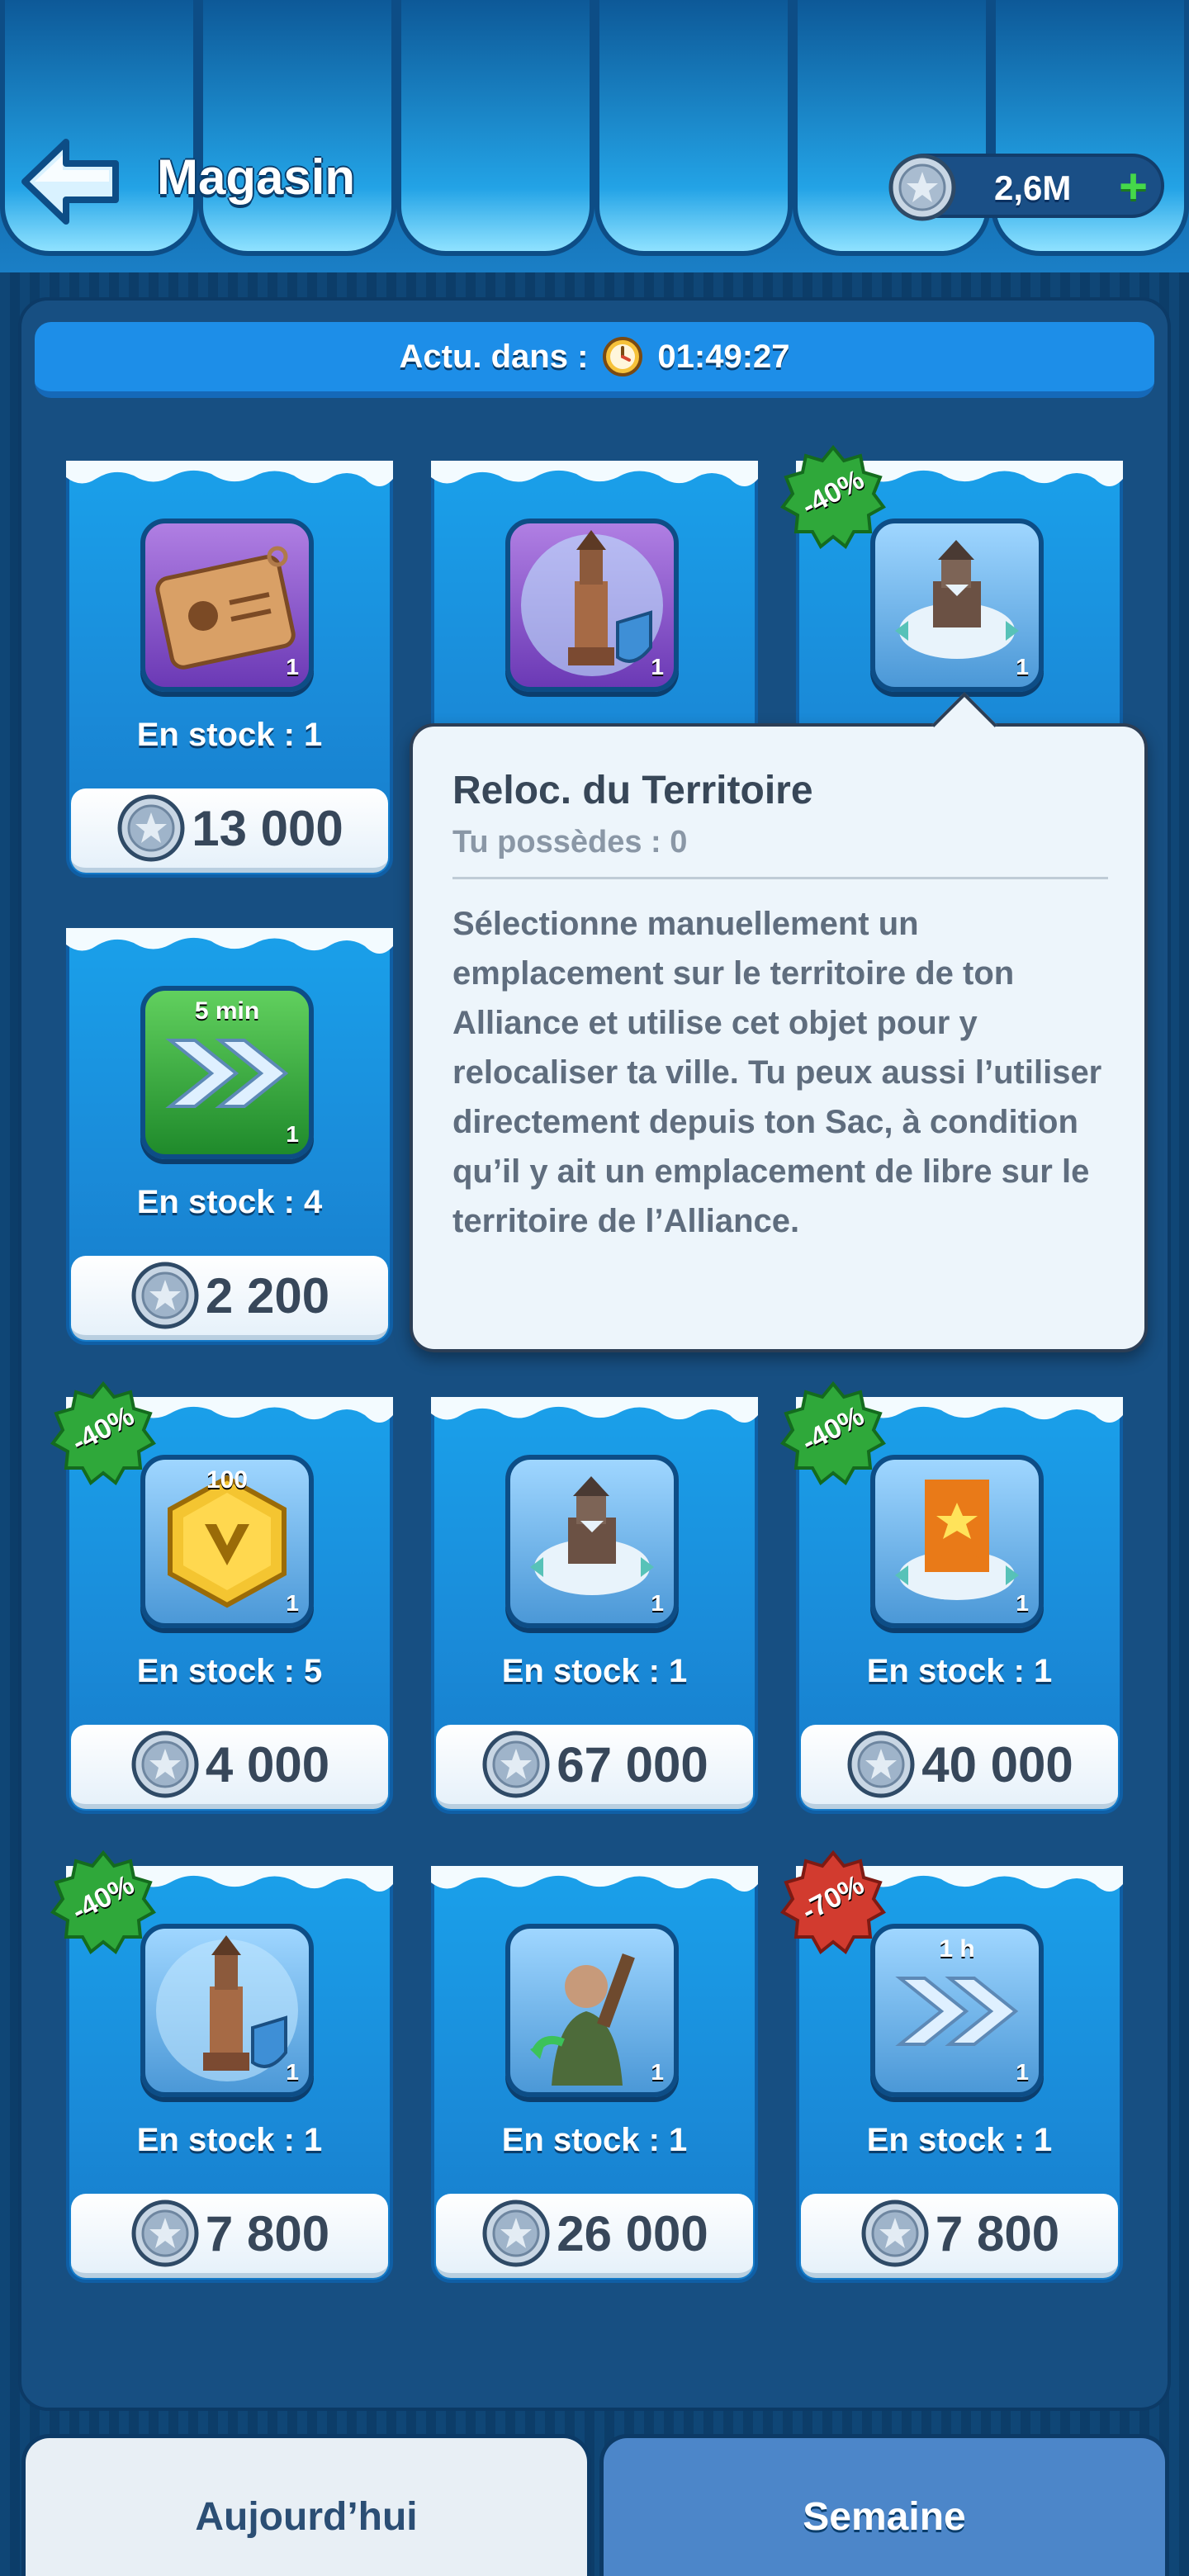  What do you see at coordinates (623, 356) in the screenshot?
I see `clock-icon` at bounding box center [623, 356].